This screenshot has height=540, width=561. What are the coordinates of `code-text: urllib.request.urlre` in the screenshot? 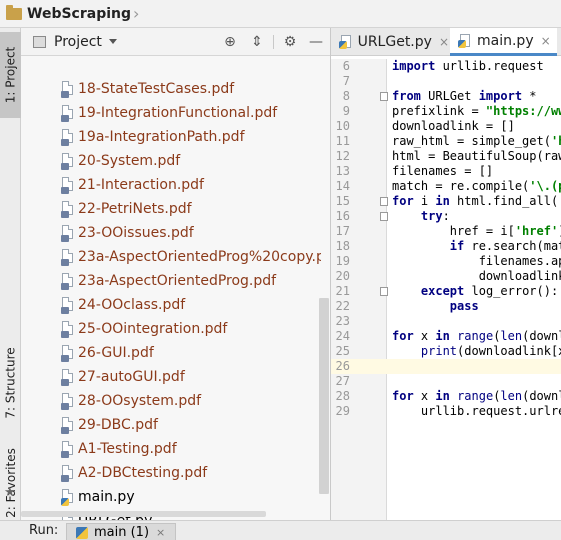 It's located at (476, 411).